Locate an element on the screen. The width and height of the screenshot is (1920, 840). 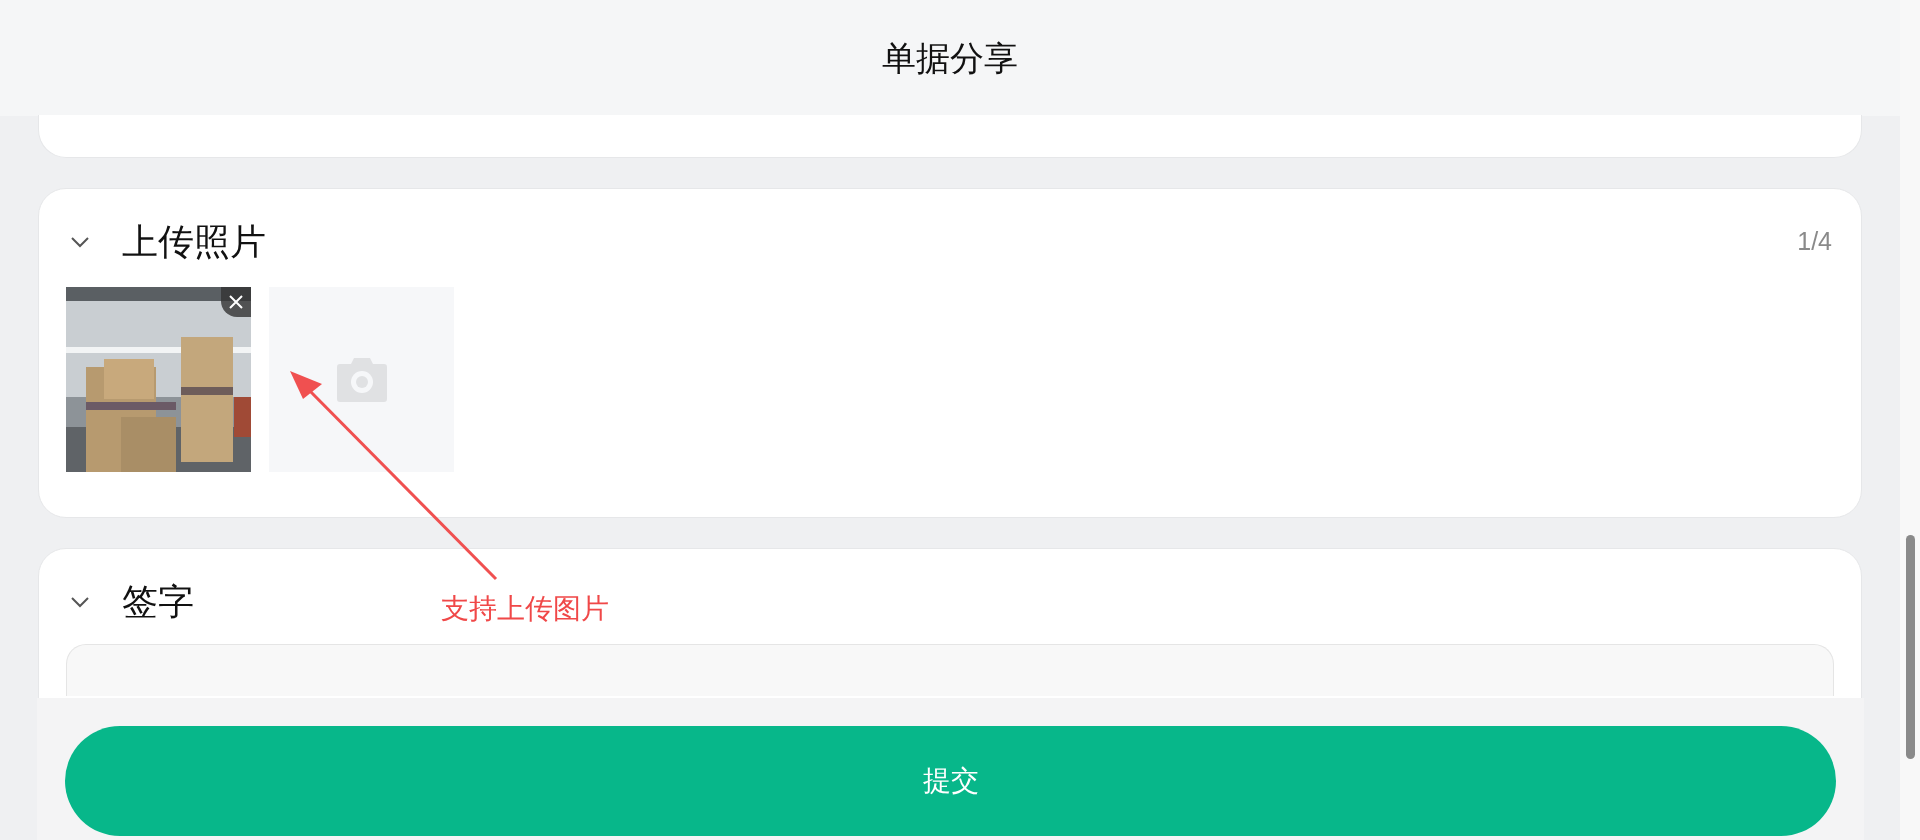
submit-button: 提交 is located at coordinates (950, 781).